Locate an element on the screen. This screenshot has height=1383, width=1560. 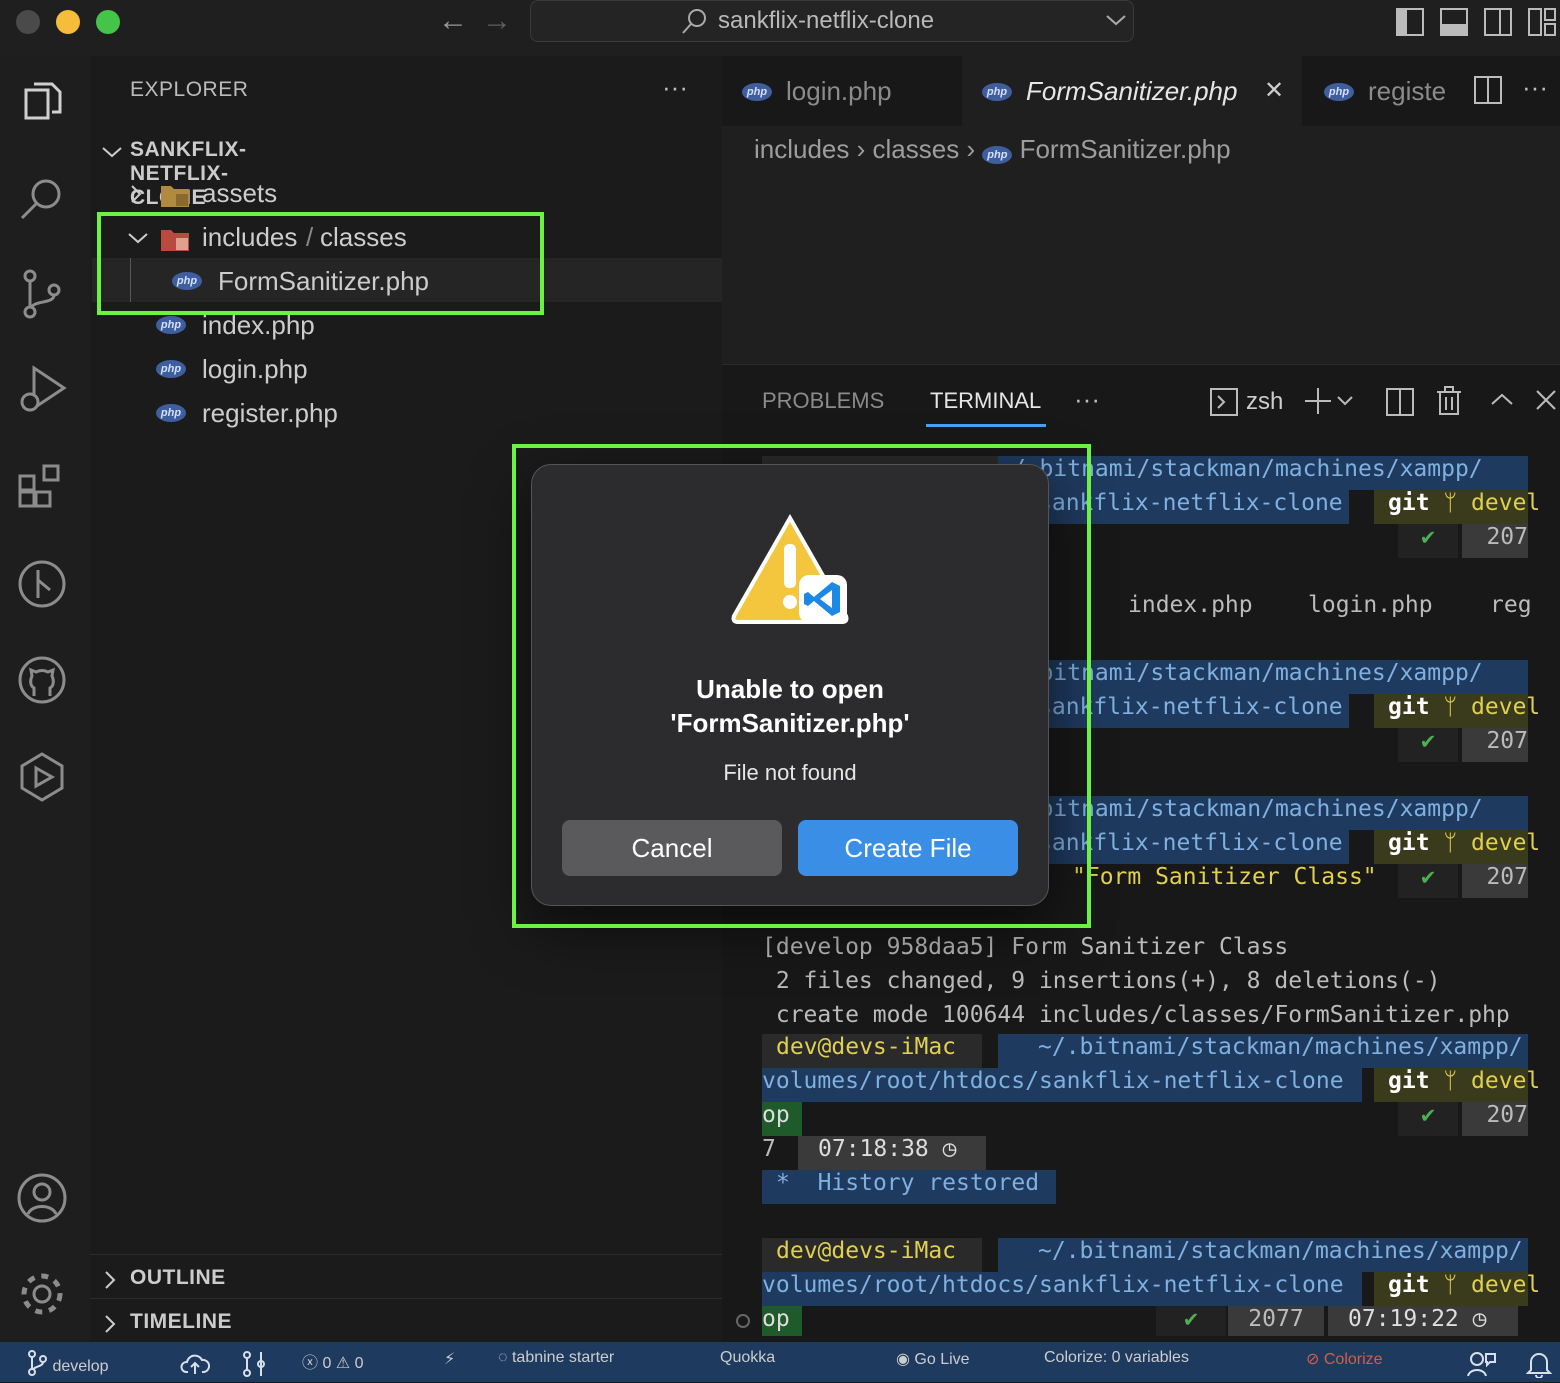
cloud-upload-icon is located at coordinates (195, 1366).